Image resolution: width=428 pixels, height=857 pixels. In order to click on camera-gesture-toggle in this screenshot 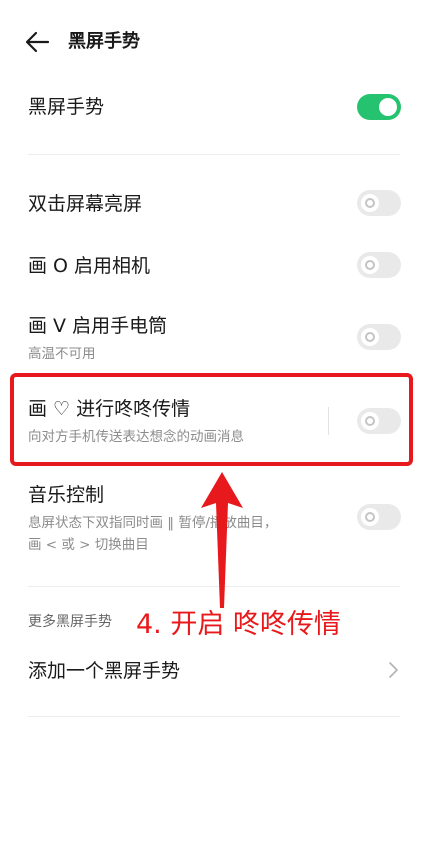, I will do `click(379, 265)`.